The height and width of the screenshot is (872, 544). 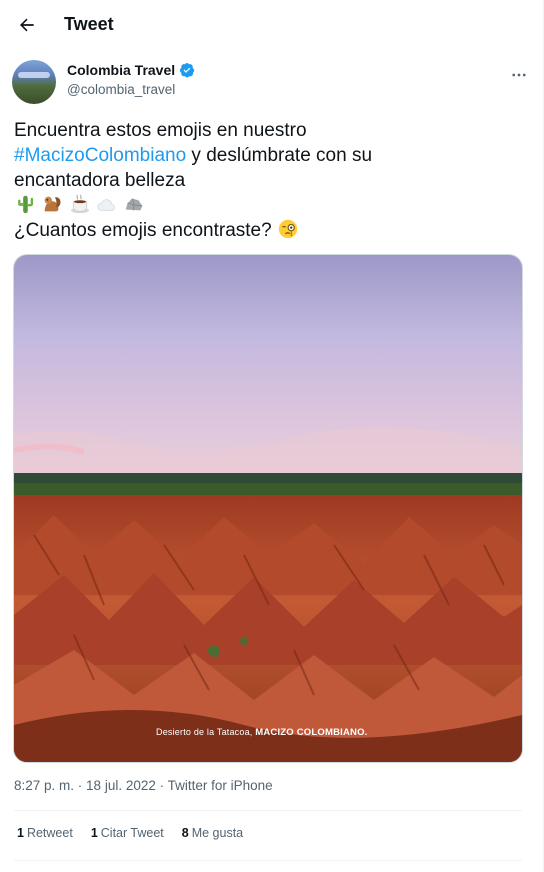 I want to click on tweet-line-4: ¿Cuantos emojis encontraste?, so click(x=269, y=230).